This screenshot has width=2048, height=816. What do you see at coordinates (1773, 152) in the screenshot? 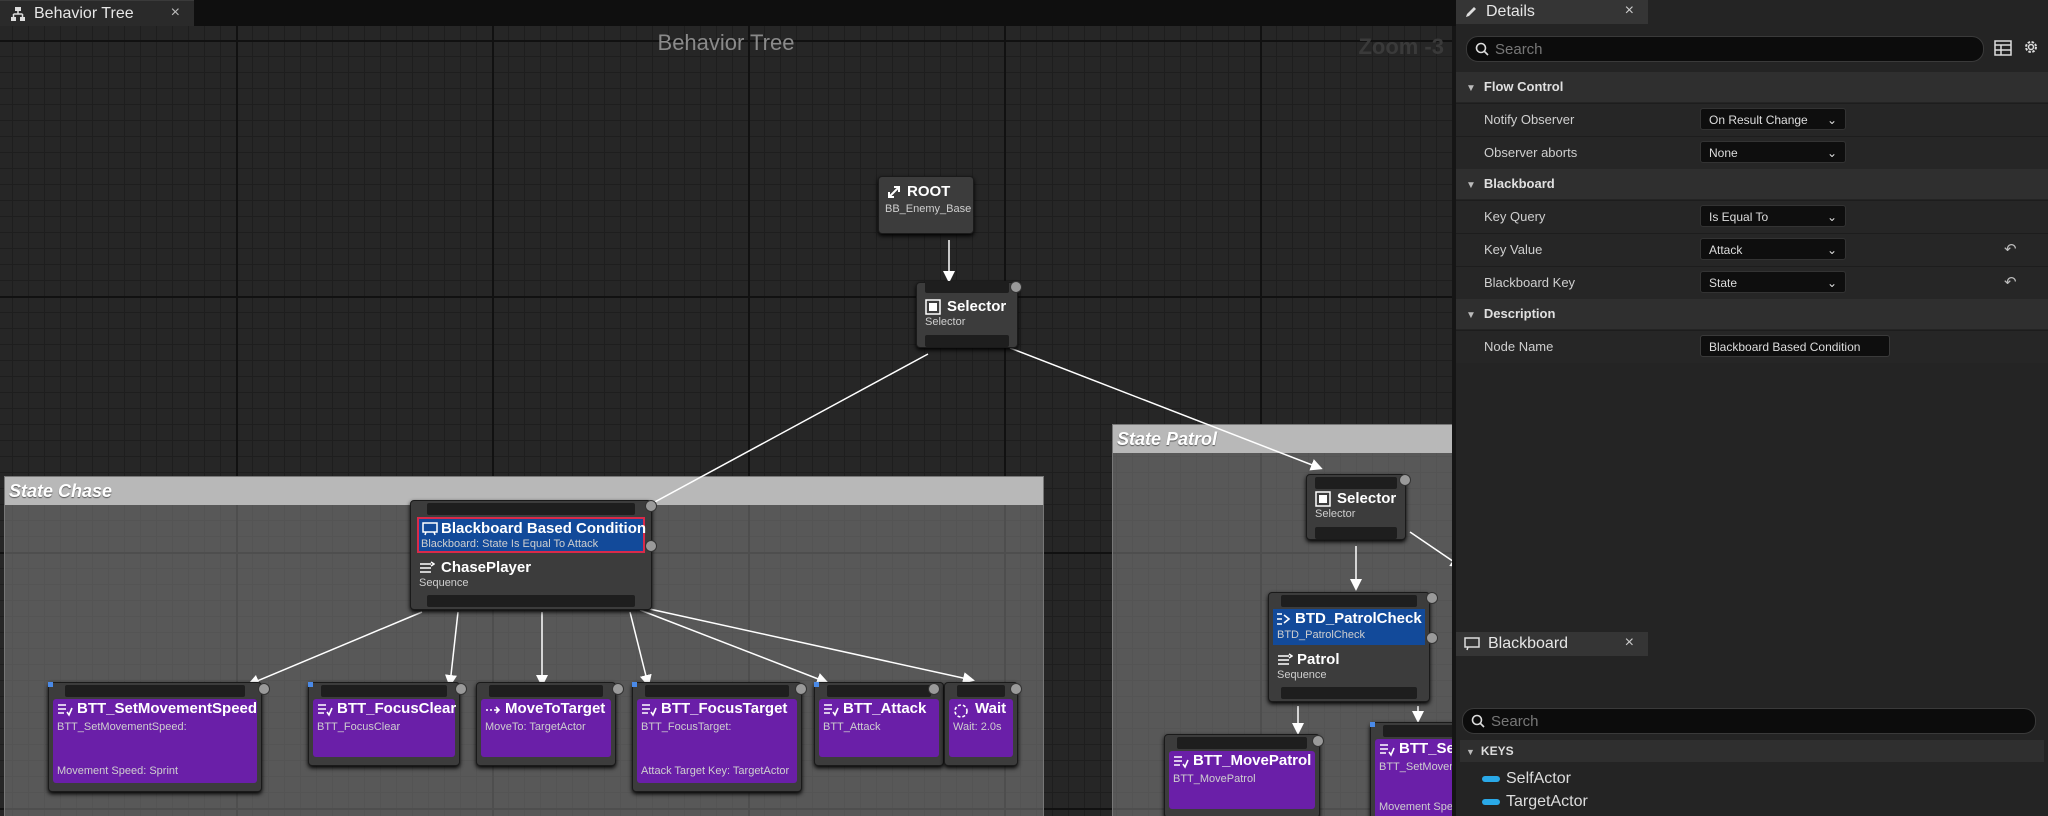
I see `observer-aborts-dropdown: None ⌄` at bounding box center [1773, 152].